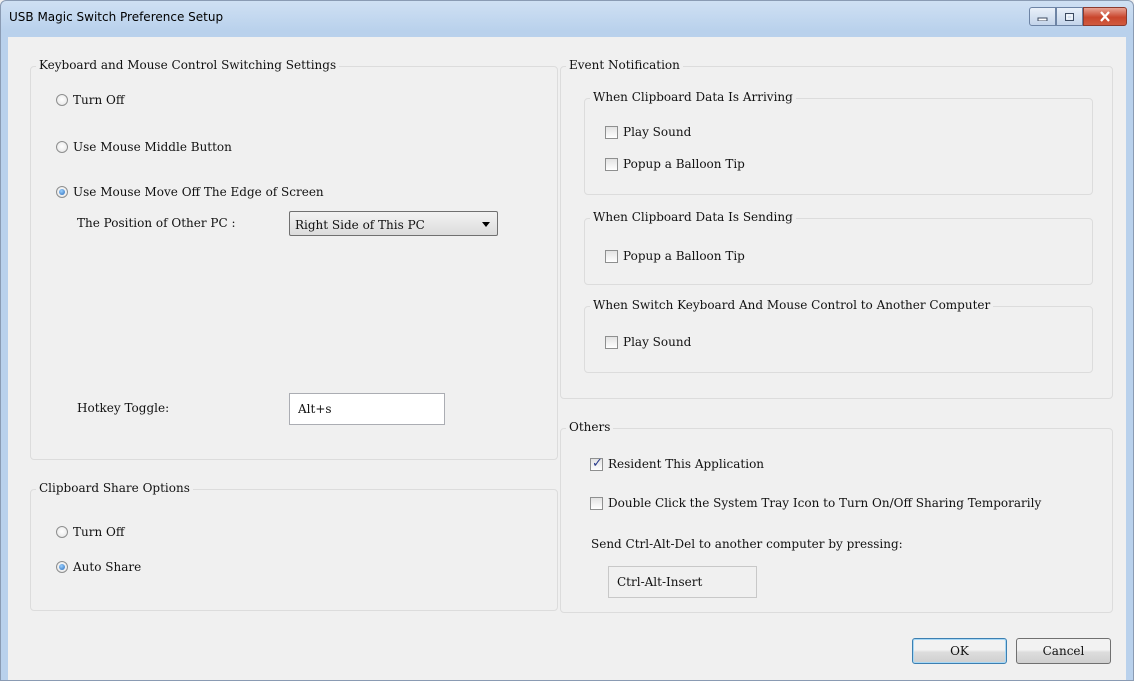 Image resolution: width=1134 pixels, height=681 pixels. Describe the element at coordinates (123, 408) in the screenshot. I see `hotkey-toggle-label: Hotkey Toggle:` at that location.